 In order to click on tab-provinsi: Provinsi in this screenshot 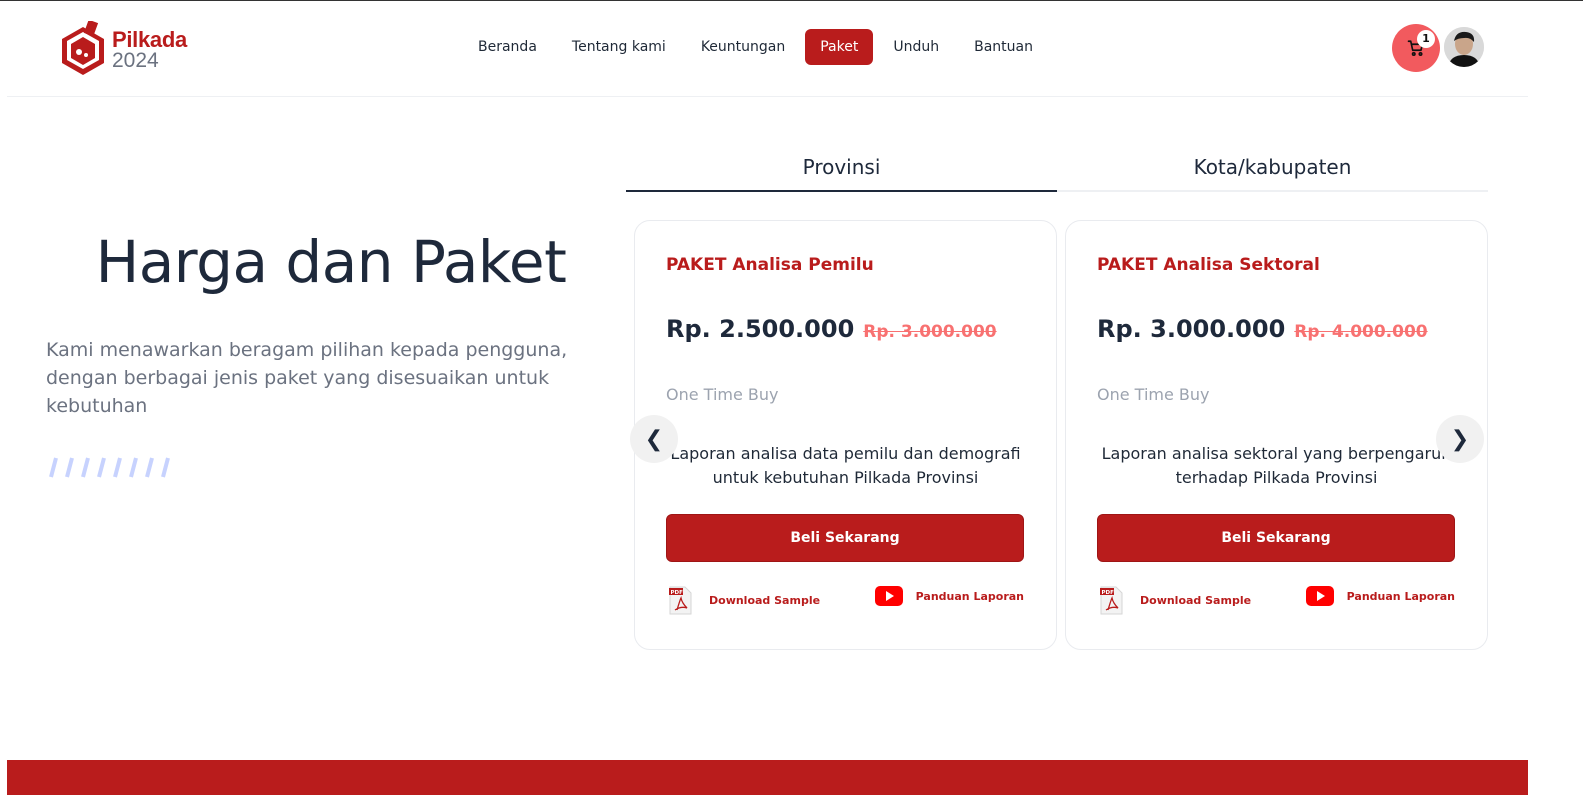, I will do `click(841, 168)`.